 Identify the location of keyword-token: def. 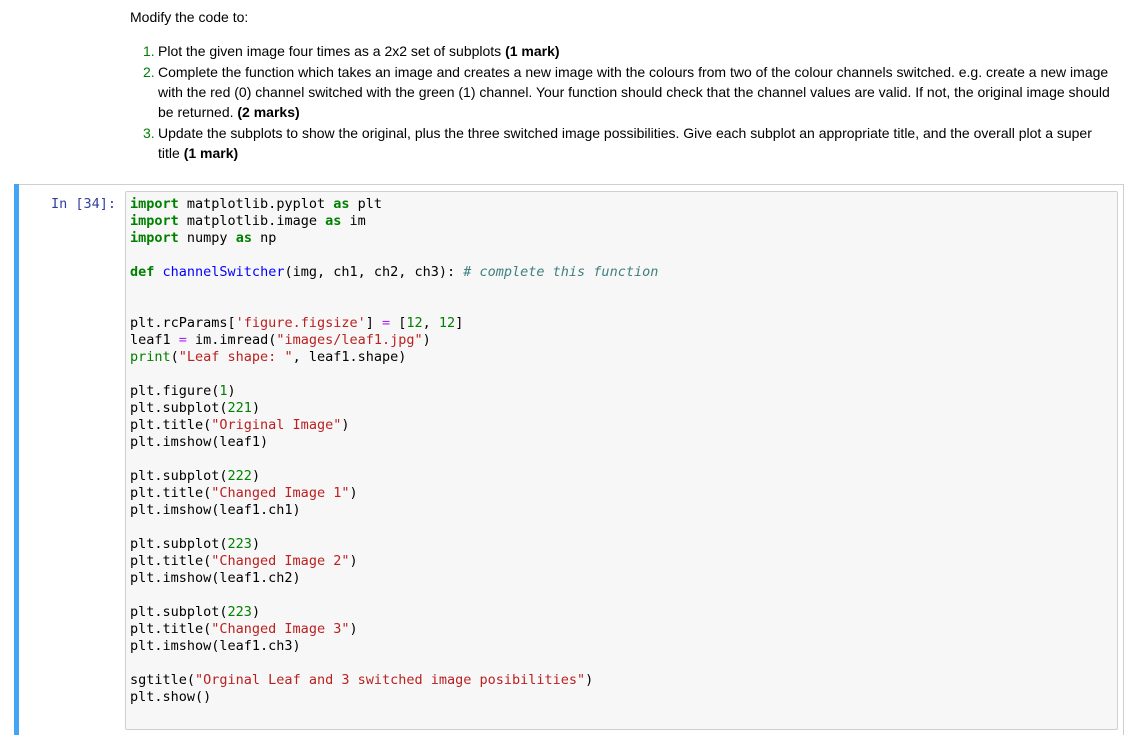
(142, 272).